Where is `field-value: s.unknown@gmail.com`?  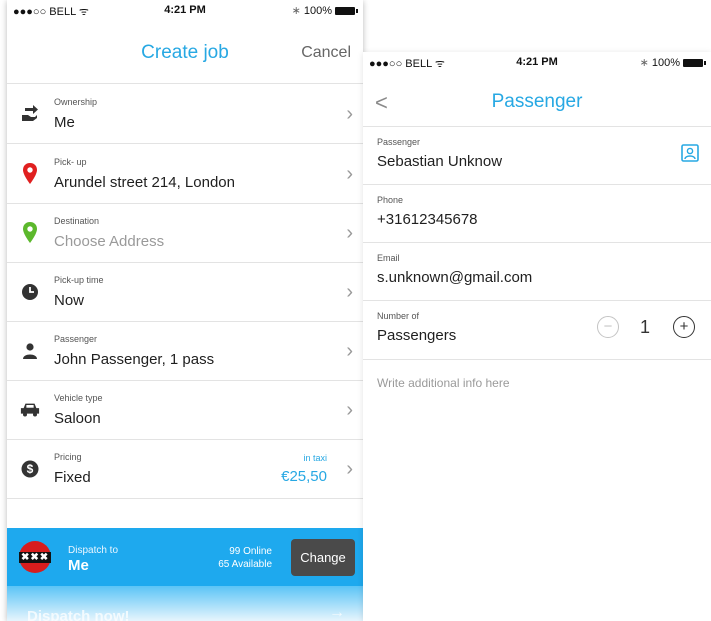 field-value: s.unknown@gmail.com is located at coordinates (455, 277).